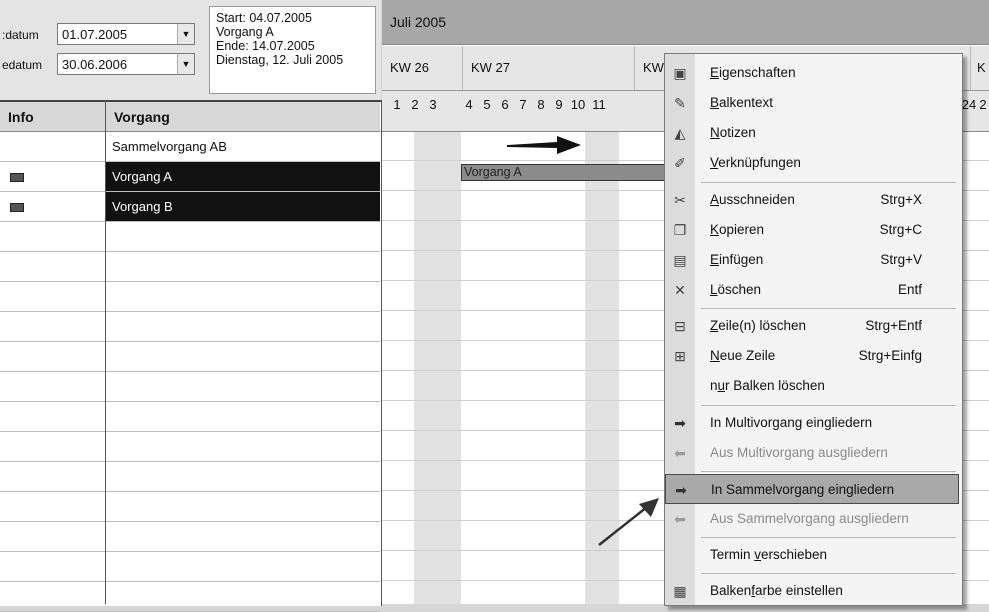 The height and width of the screenshot is (612, 989). Describe the element at coordinates (599, 104) in the screenshot. I see `day-label: 11` at that location.